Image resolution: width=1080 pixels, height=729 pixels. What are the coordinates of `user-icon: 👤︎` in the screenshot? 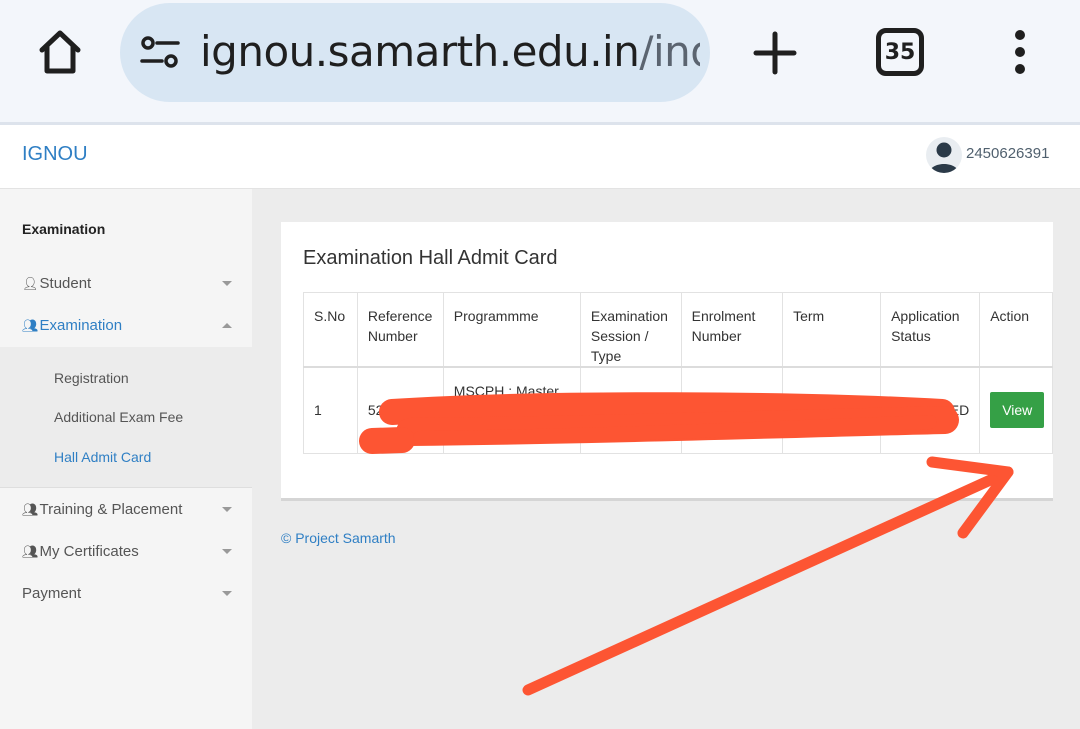 It's located at (30, 283).